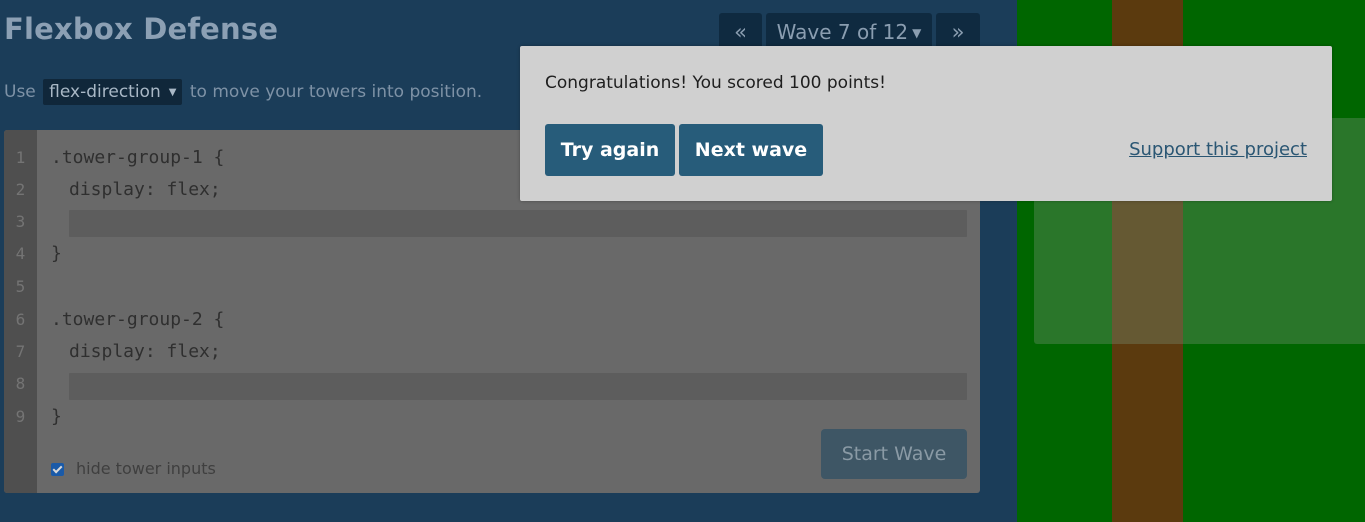  Describe the element at coordinates (20, 286) in the screenshot. I see `line-number: 5` at that location.